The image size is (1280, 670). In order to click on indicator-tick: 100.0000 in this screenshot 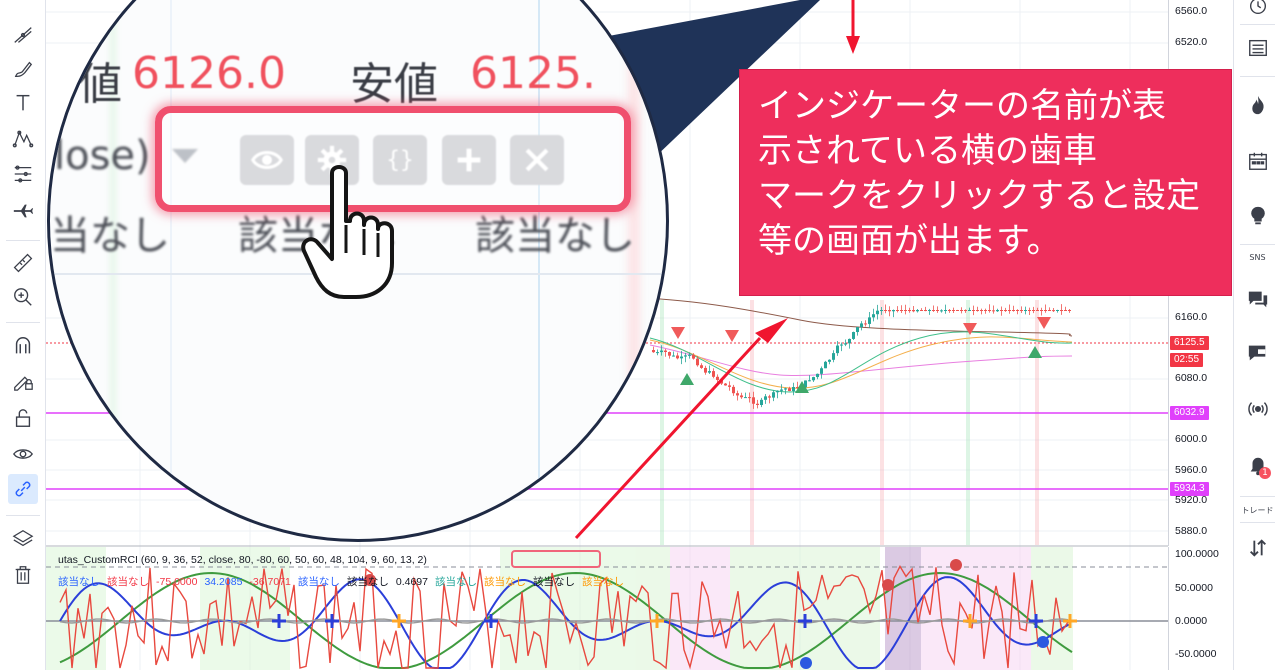, I will do `click(1197, 554)`.